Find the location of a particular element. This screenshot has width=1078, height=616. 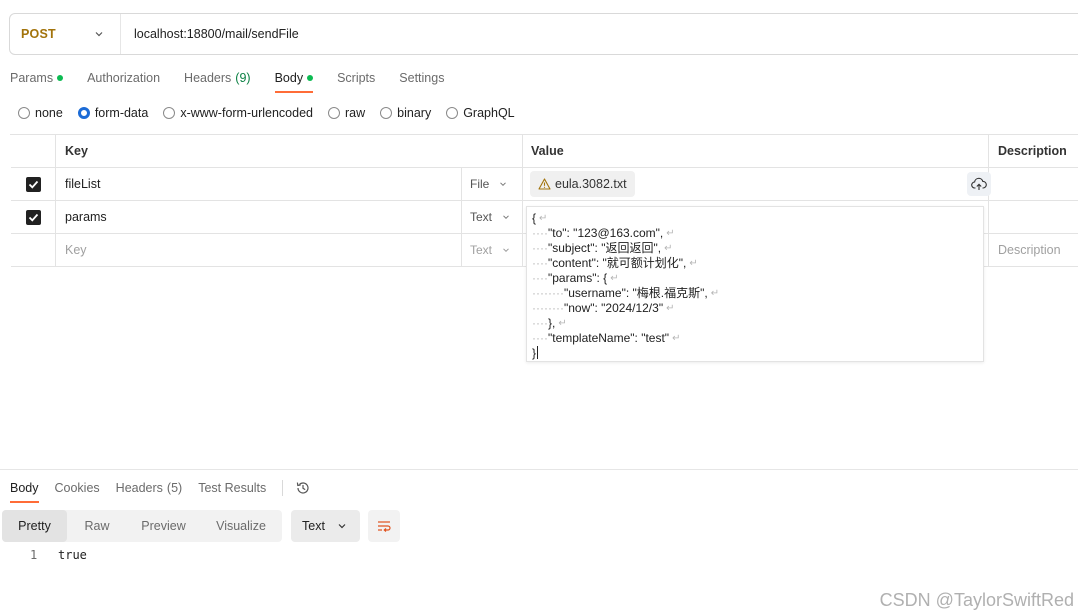

type-select: File is located at coordinates (492, 184).